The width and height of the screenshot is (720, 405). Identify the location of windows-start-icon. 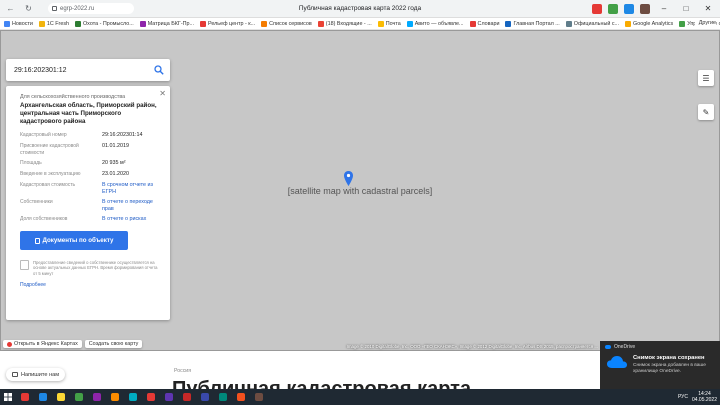
(8, 397).